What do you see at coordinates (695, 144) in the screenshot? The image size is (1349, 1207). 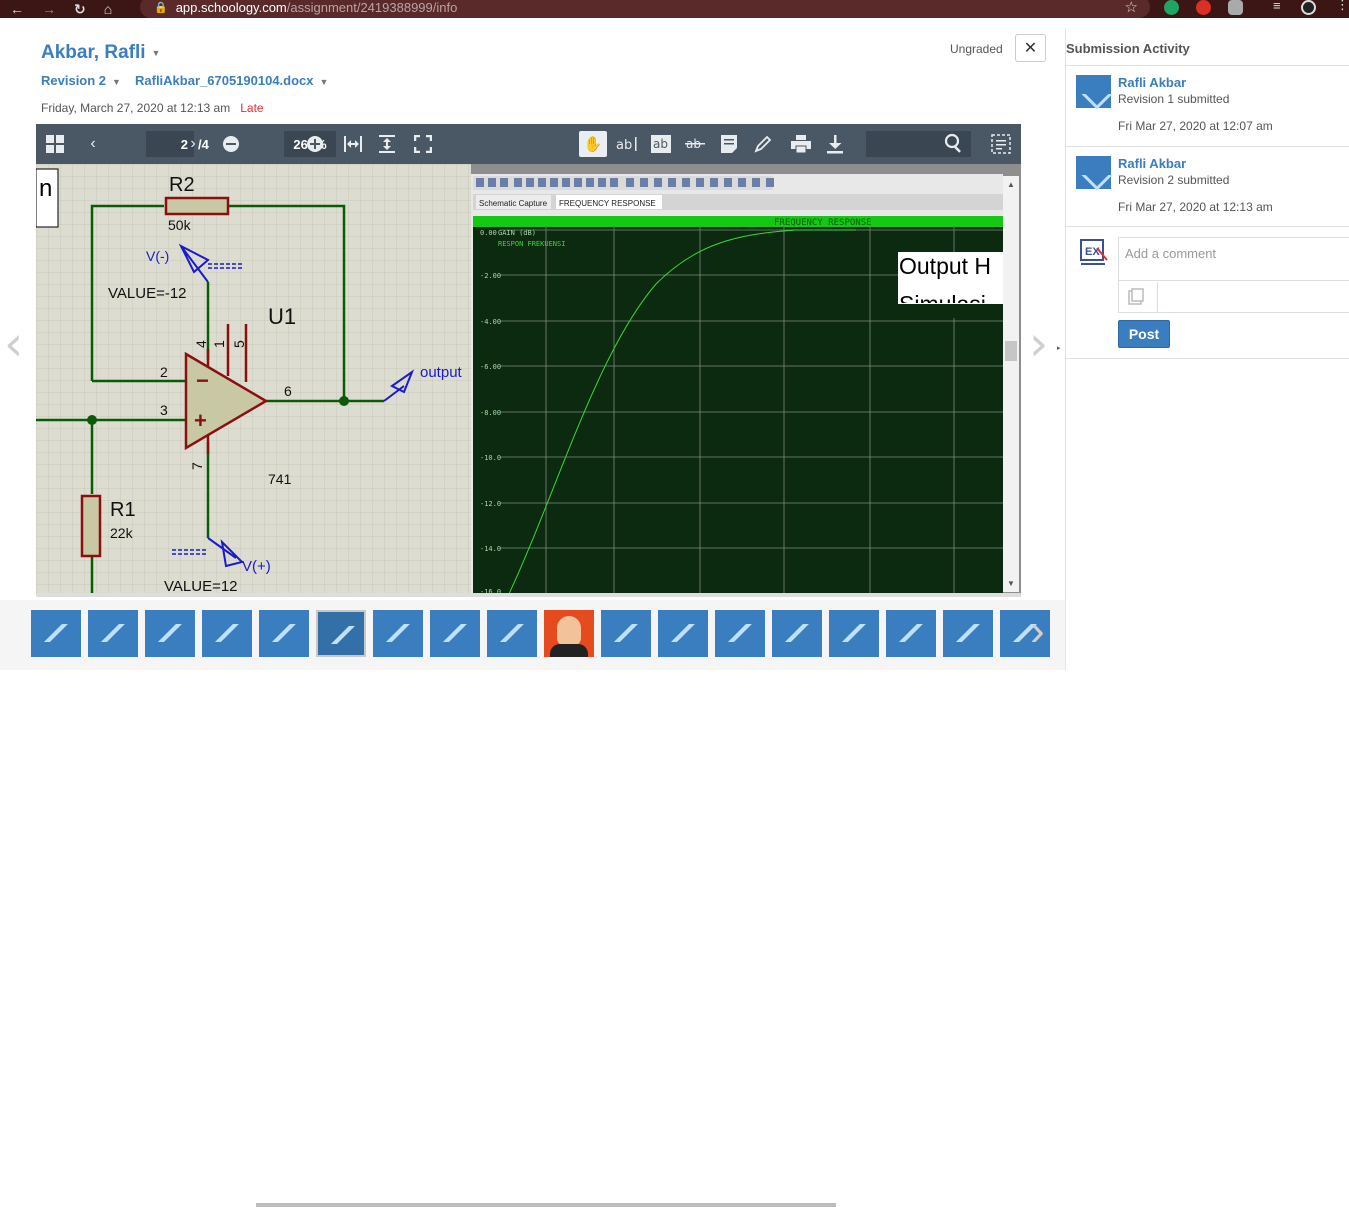 I see `strikethrough-icon: ab` at bounding box center [695, 144].